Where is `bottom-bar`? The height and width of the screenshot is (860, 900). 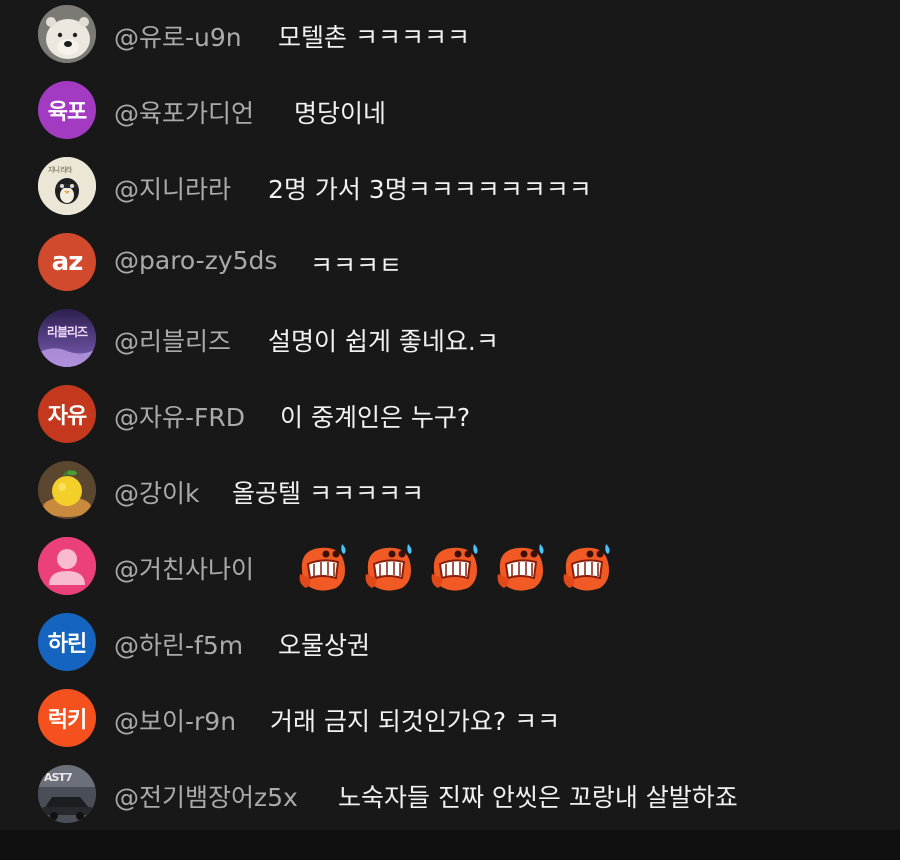 bottom-bar is located at coordinates (450, 845).